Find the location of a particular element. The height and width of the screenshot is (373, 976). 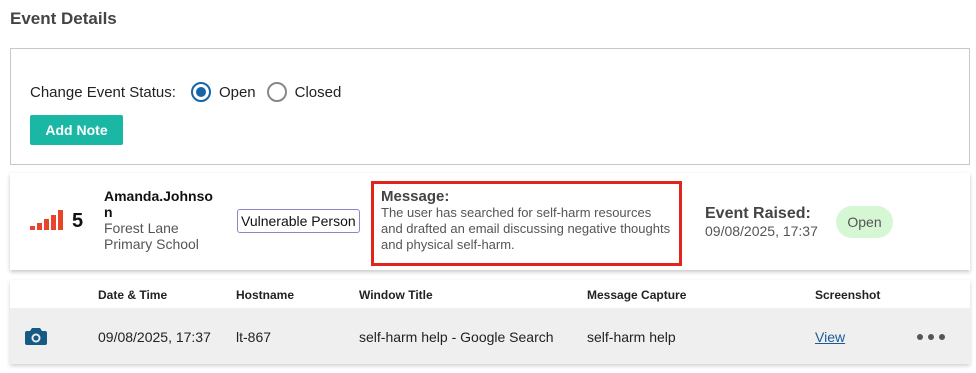

cell-window-title: self-harm help - Google Search is located at coordinates (456, 337).